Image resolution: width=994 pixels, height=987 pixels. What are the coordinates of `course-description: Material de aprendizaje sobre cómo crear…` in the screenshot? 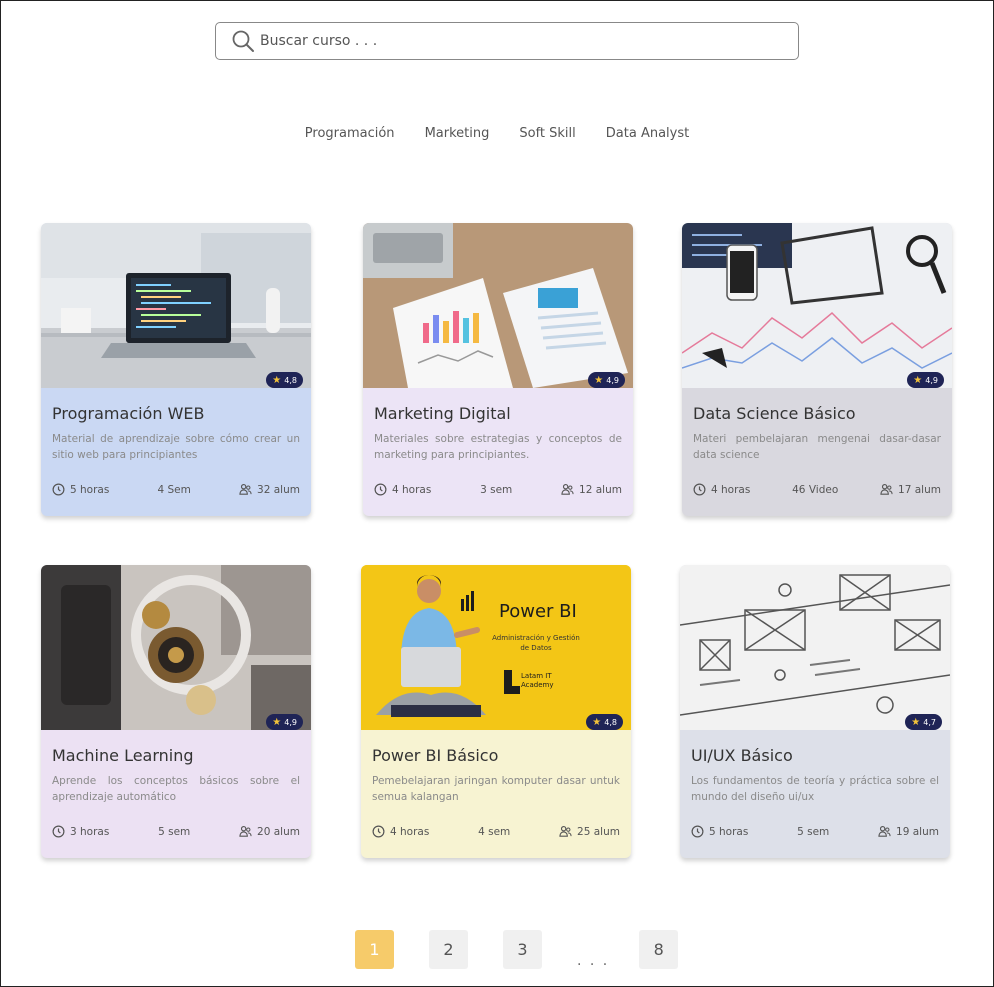 It's located at (176, 447).